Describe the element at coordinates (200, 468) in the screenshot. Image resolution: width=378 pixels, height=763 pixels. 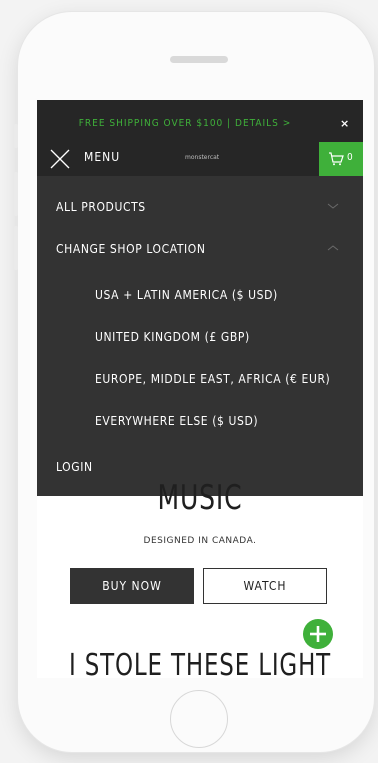
I see `menu-item-login: LOGIN` at that location.